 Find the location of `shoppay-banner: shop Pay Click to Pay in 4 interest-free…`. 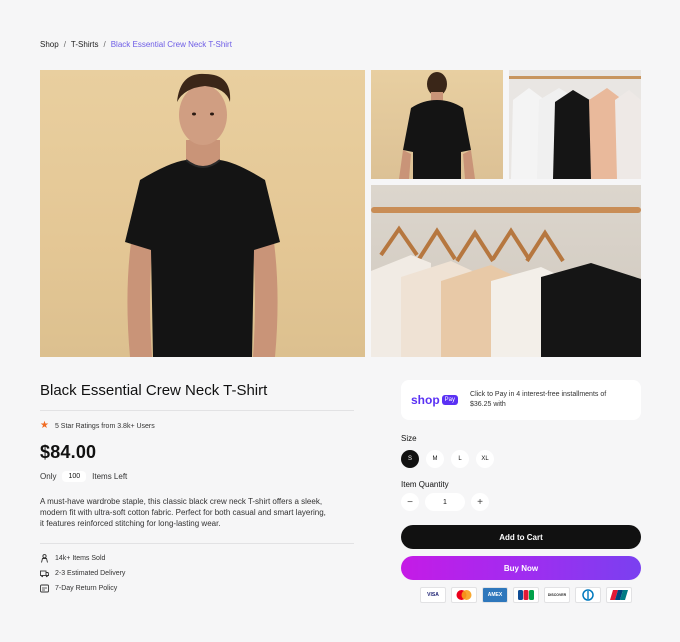

shoppay-banner: shop Pay Click to Pay in 4 interest-free… is located at coordinates (521, 400).